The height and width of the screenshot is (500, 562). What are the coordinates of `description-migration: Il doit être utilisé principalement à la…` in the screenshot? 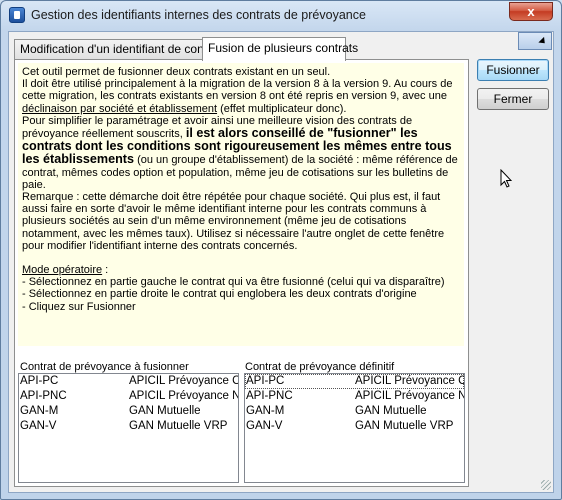 It's located at (237, 96).